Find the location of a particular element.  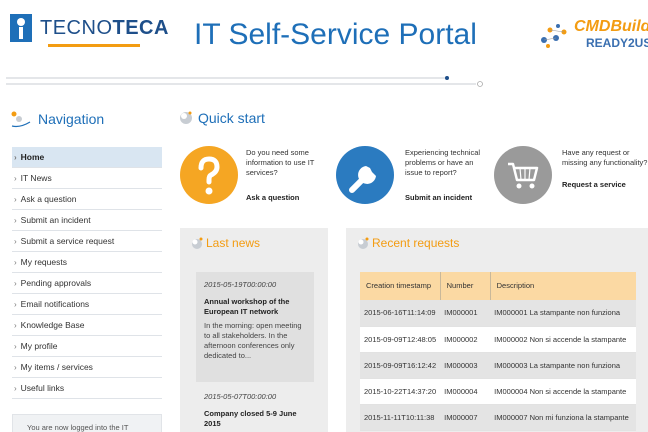

nav-item-my-requests: › My requests is located at coordinates (87, 262).